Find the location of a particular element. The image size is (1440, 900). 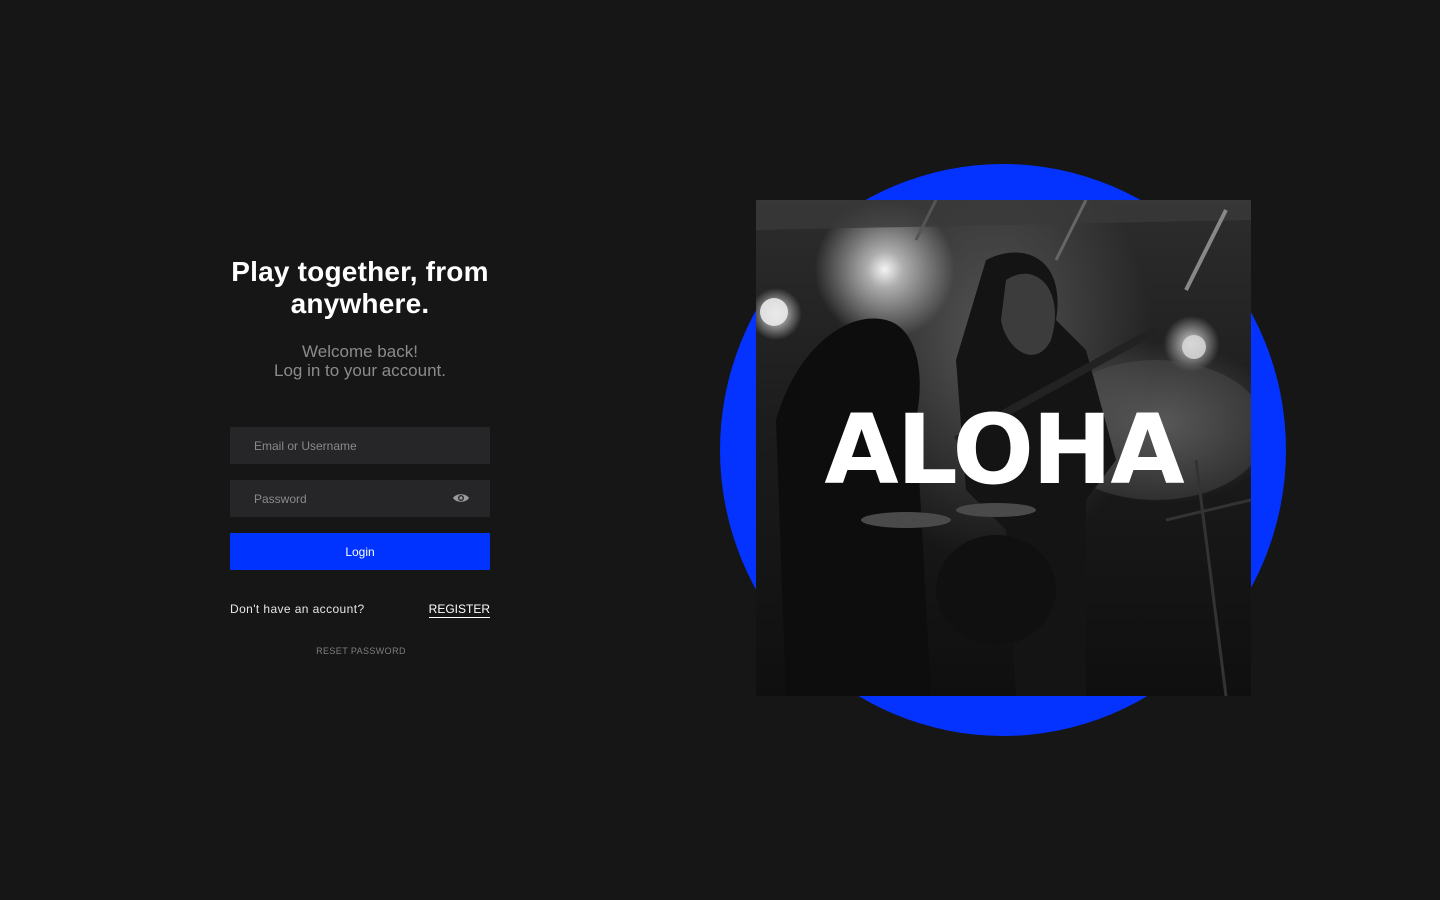

register-row: Don't have an account? REGISTER is located at coordinates (360, 611).